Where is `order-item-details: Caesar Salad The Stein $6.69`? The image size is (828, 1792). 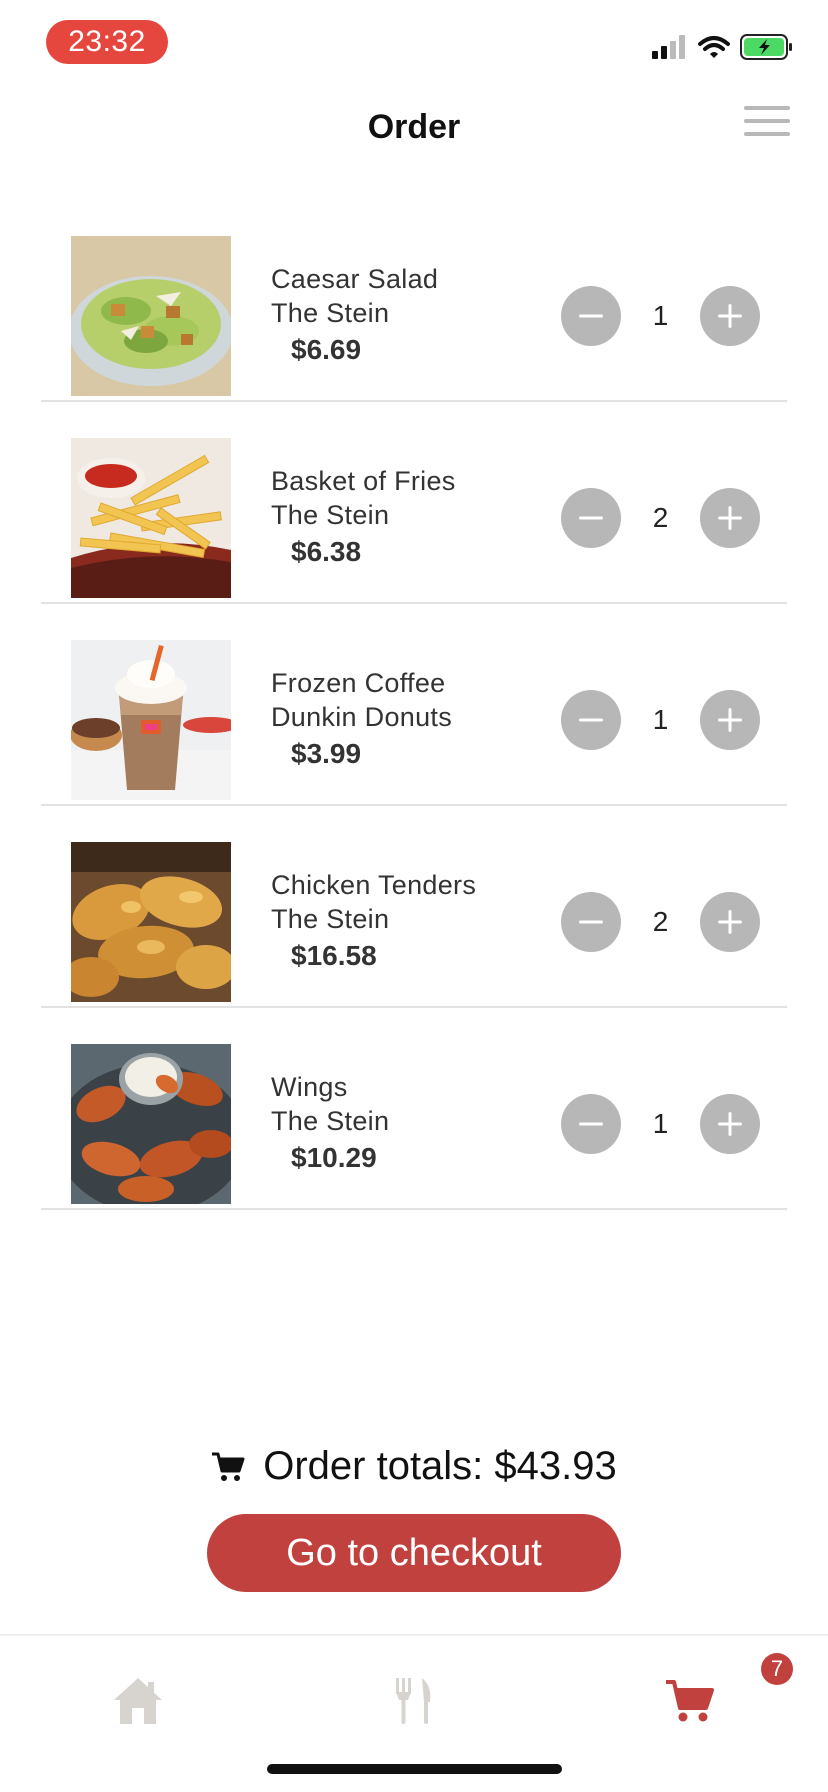
order-item-details: Caesar Salad The Stein $6.69 is located at coordinates (354, 315).